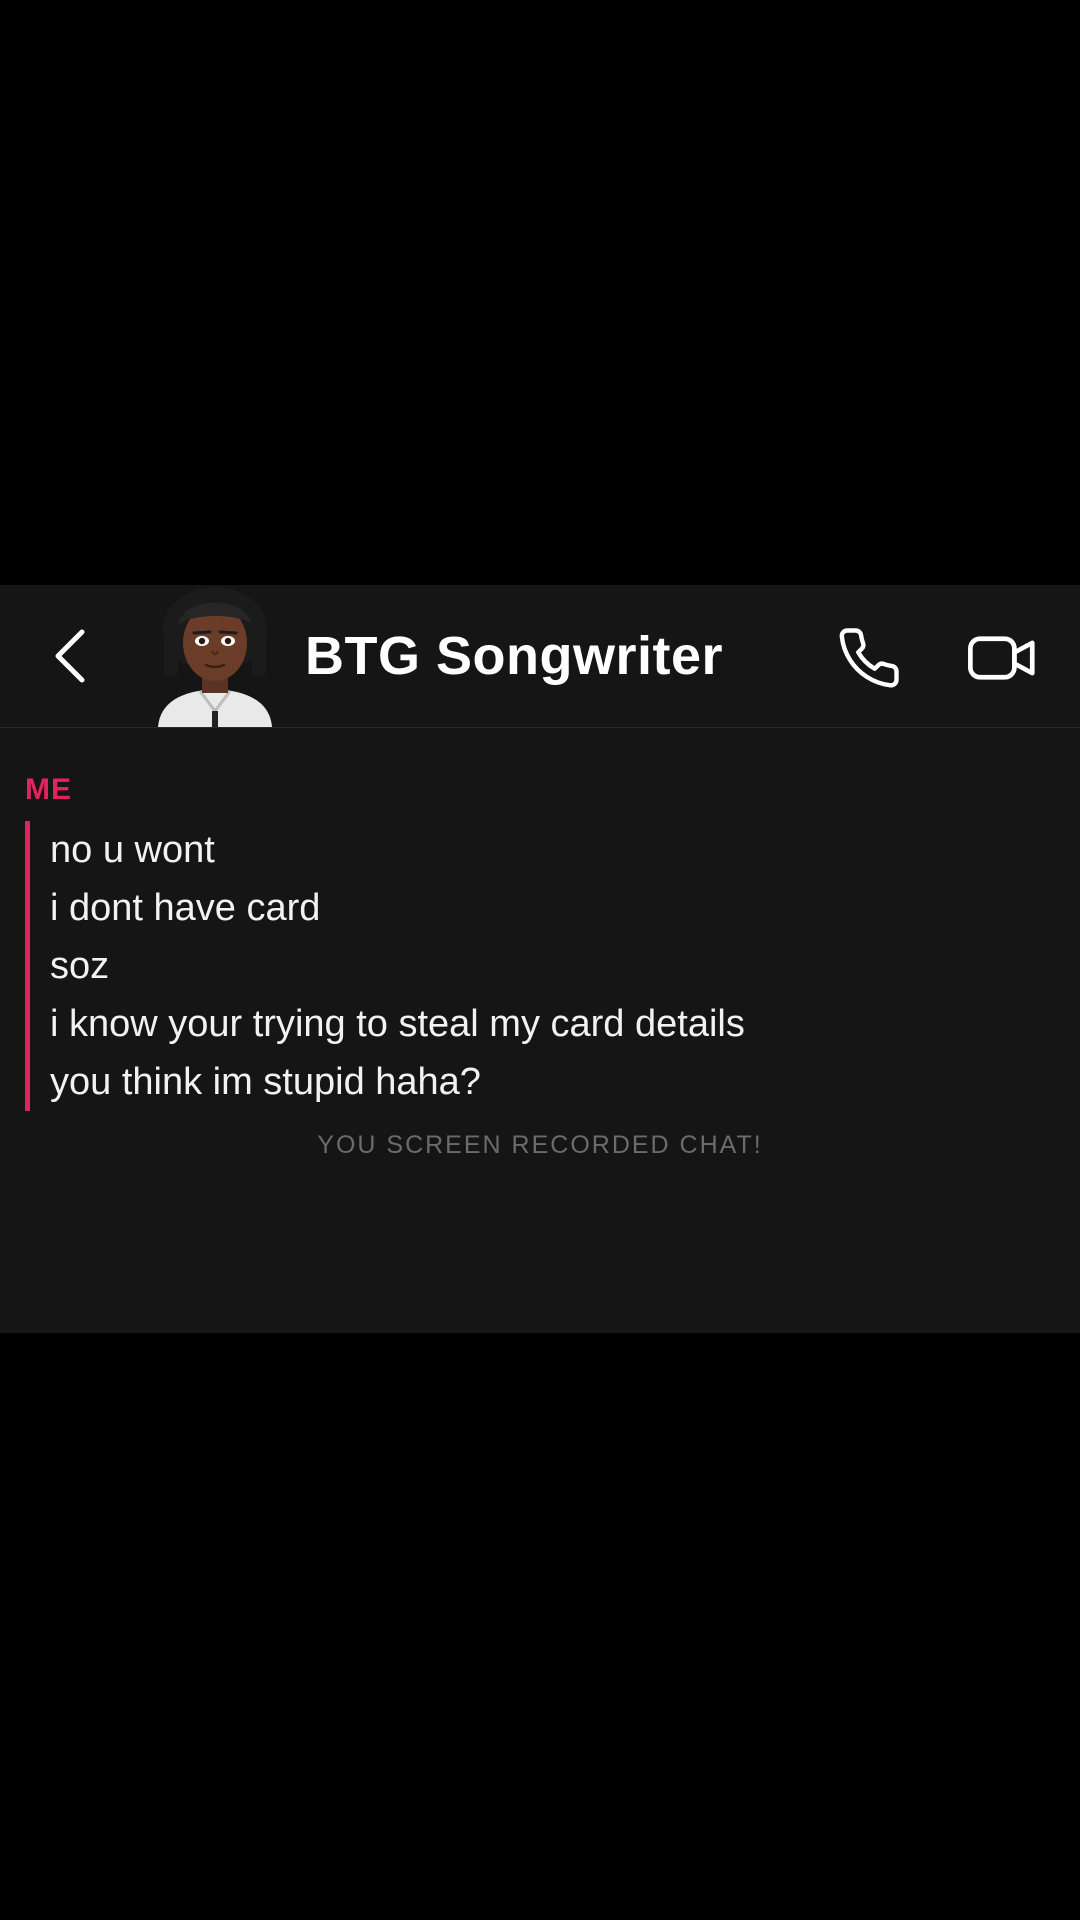  I want to click on sender-label: ME, so click(48, 789).